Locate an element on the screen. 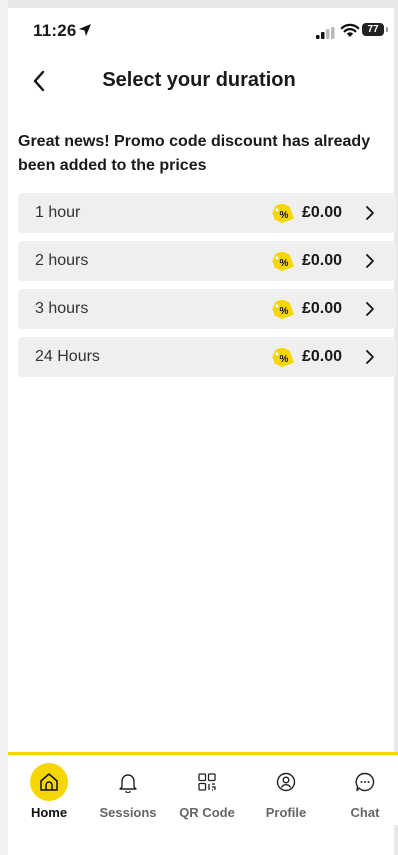  tab-profile-highlight is located at coordinates (286, 782).